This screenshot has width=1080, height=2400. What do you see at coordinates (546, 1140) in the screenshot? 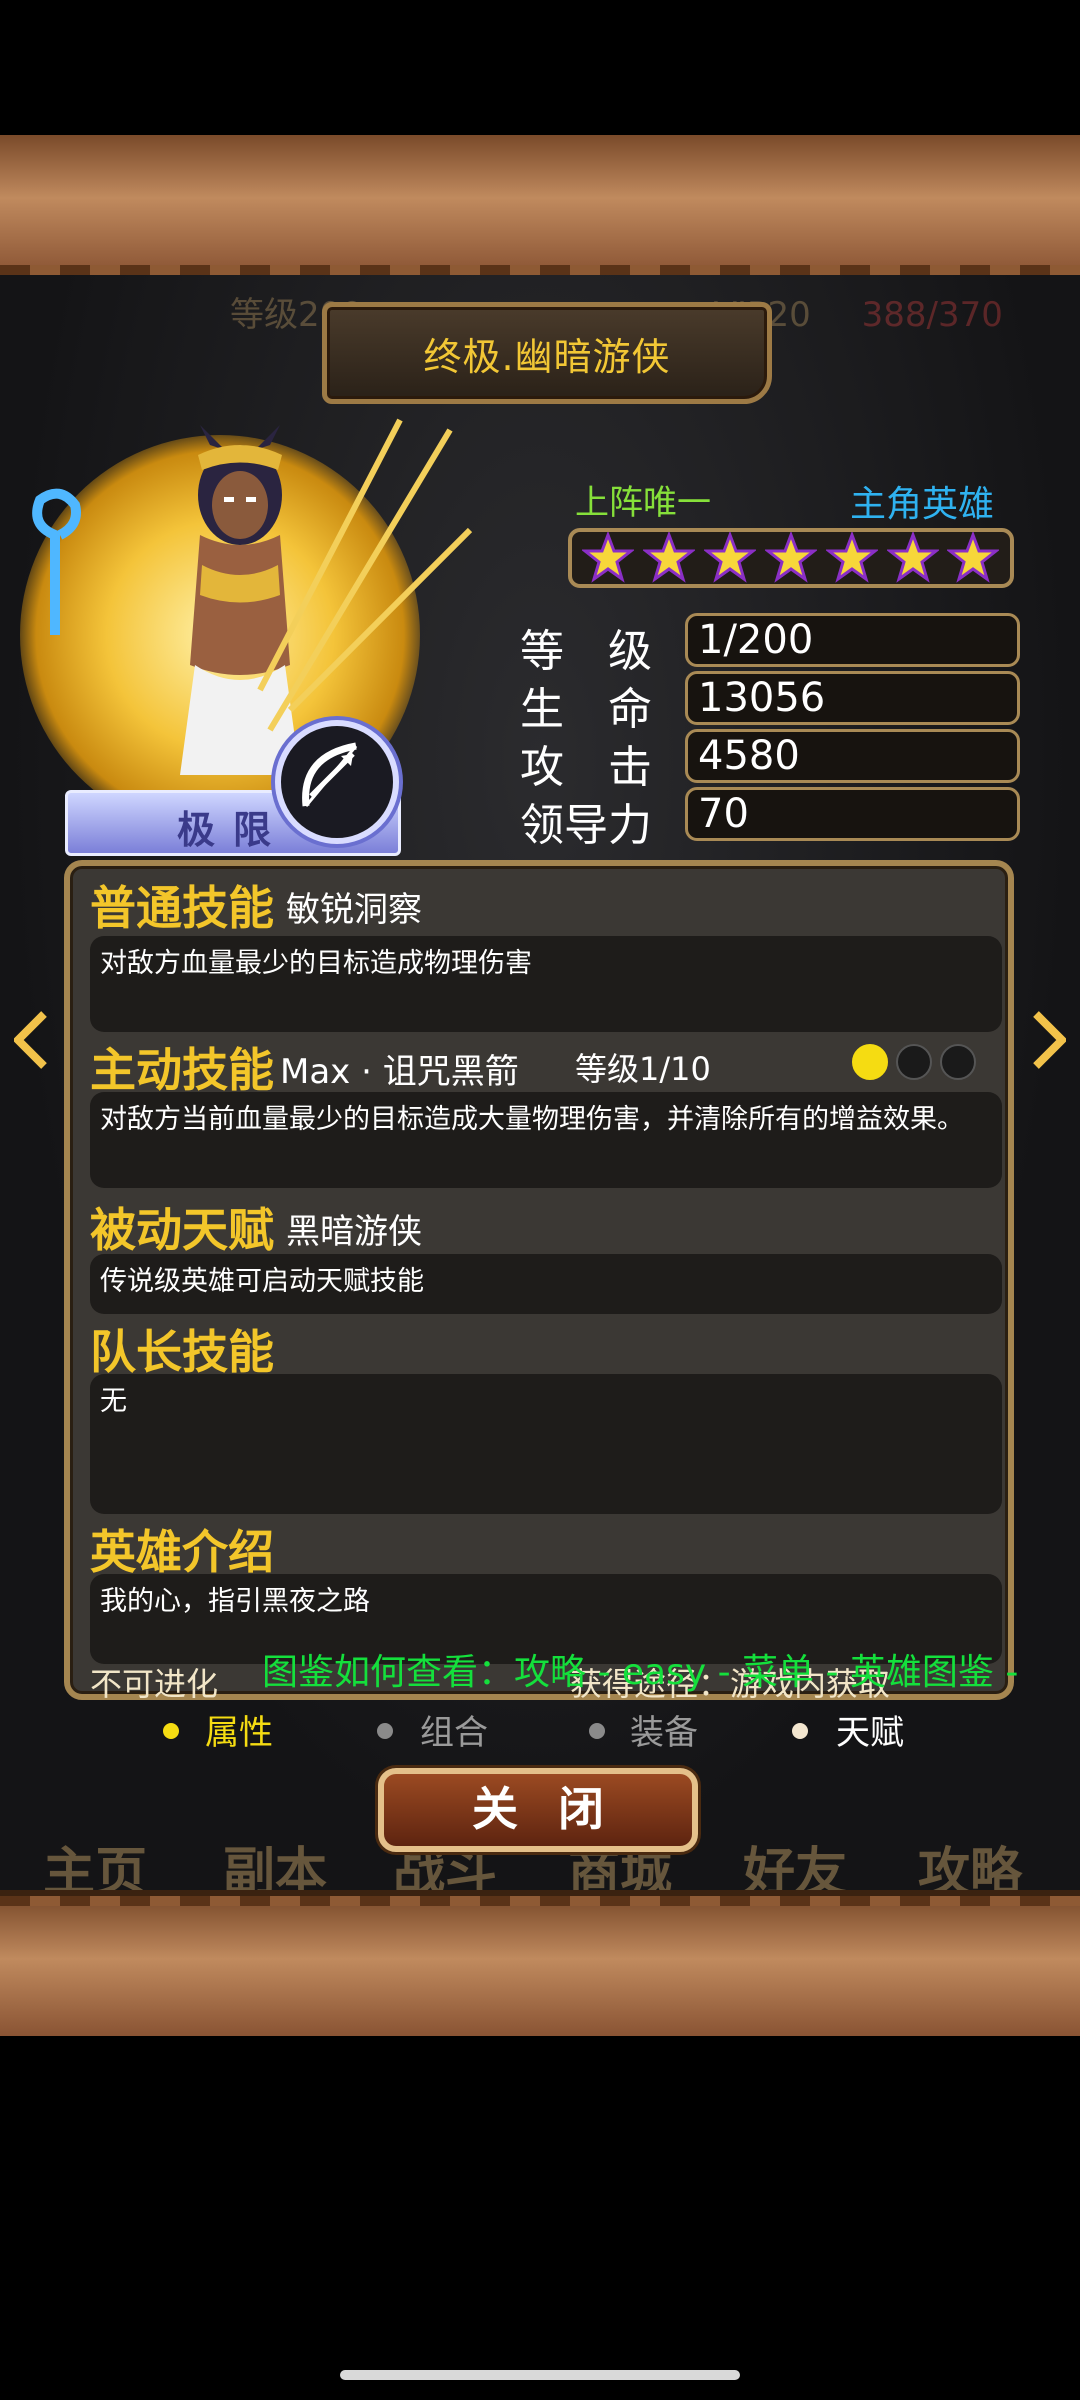
I see `active-skill-desc: 对敌方当前血量最少的目标造成大量物理伤害，并清除所有的增益效果。` at bounding box center [546, 1140].